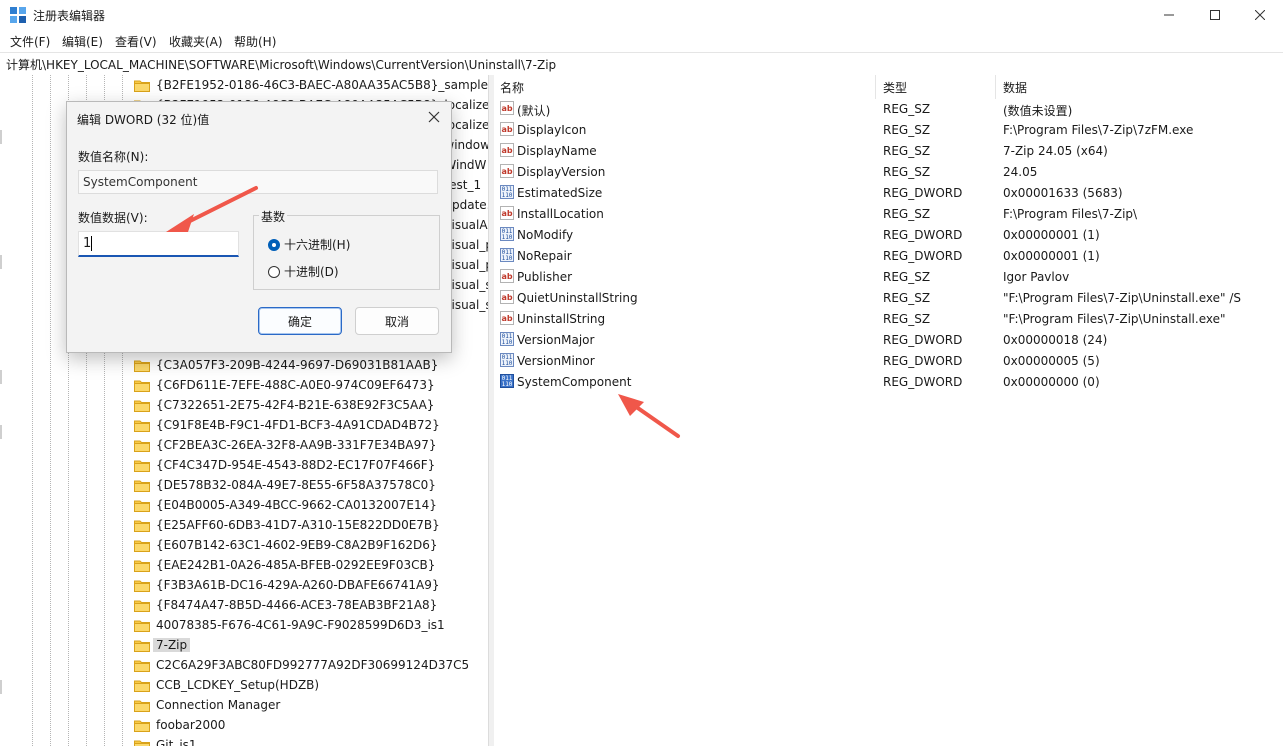 This screenshot has height=746, width=1283. I want to click on value-row: ab DisplayName REG_SZ 7-Zip 24.05 (x64), so click(888, 151).